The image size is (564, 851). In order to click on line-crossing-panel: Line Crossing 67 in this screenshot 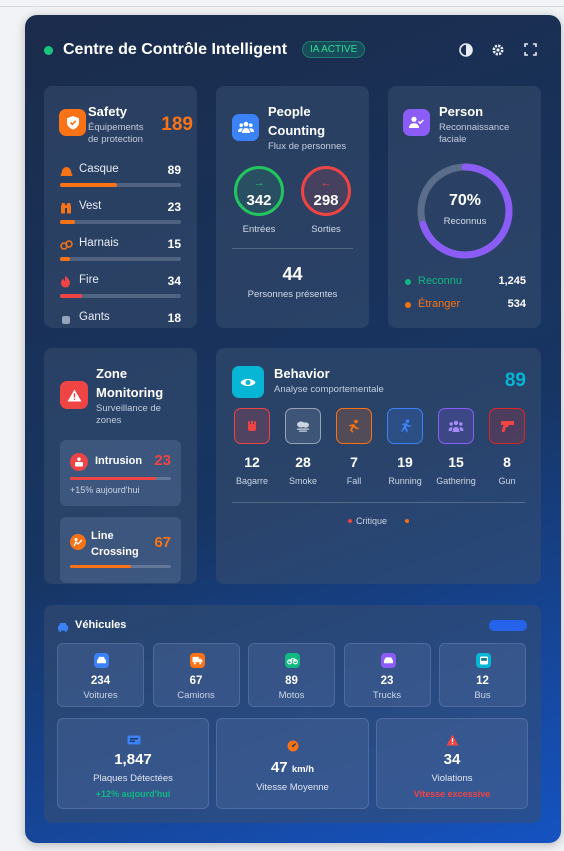, I will do `click(120, 550)`.